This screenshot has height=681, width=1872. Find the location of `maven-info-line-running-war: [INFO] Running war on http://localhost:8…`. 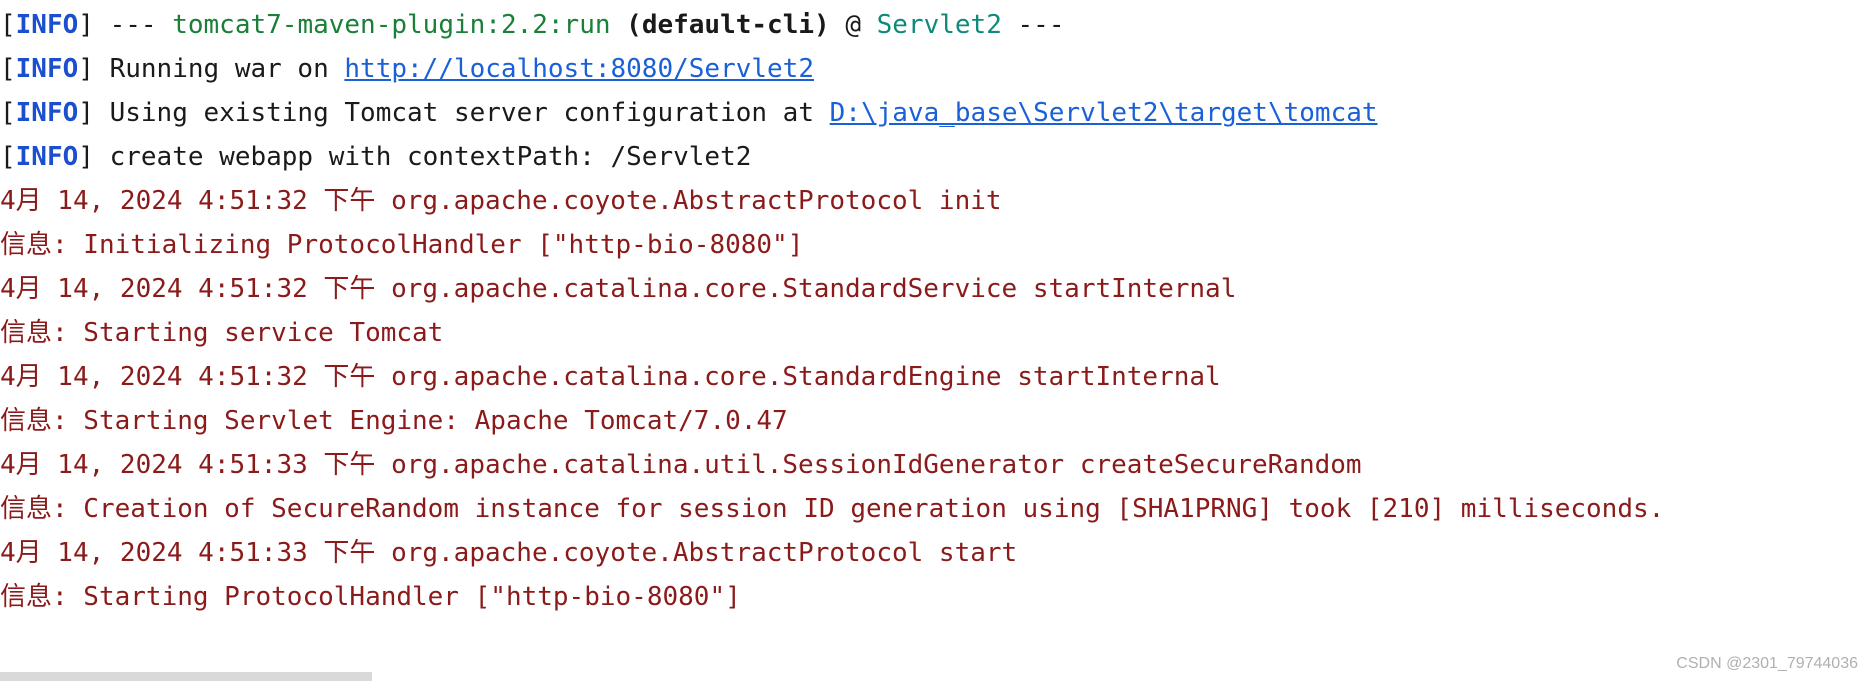

maven-info-line-running-war: [INFO] Running war on http://localhost:8… is located at coordinates (407, 69).